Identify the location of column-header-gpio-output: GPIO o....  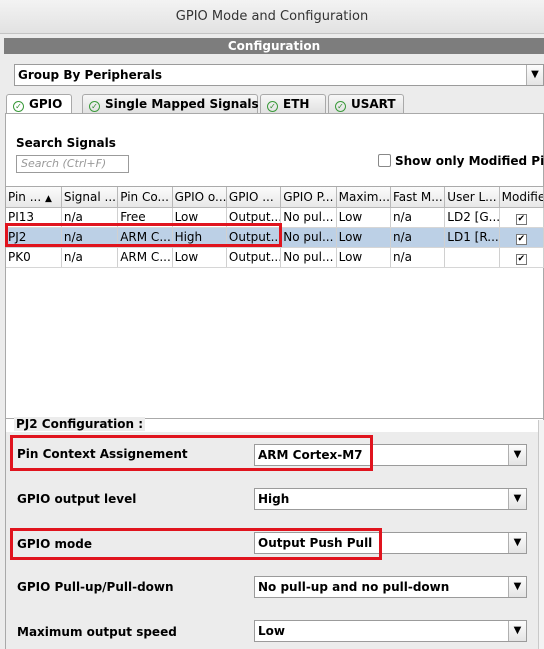
(199, 197).